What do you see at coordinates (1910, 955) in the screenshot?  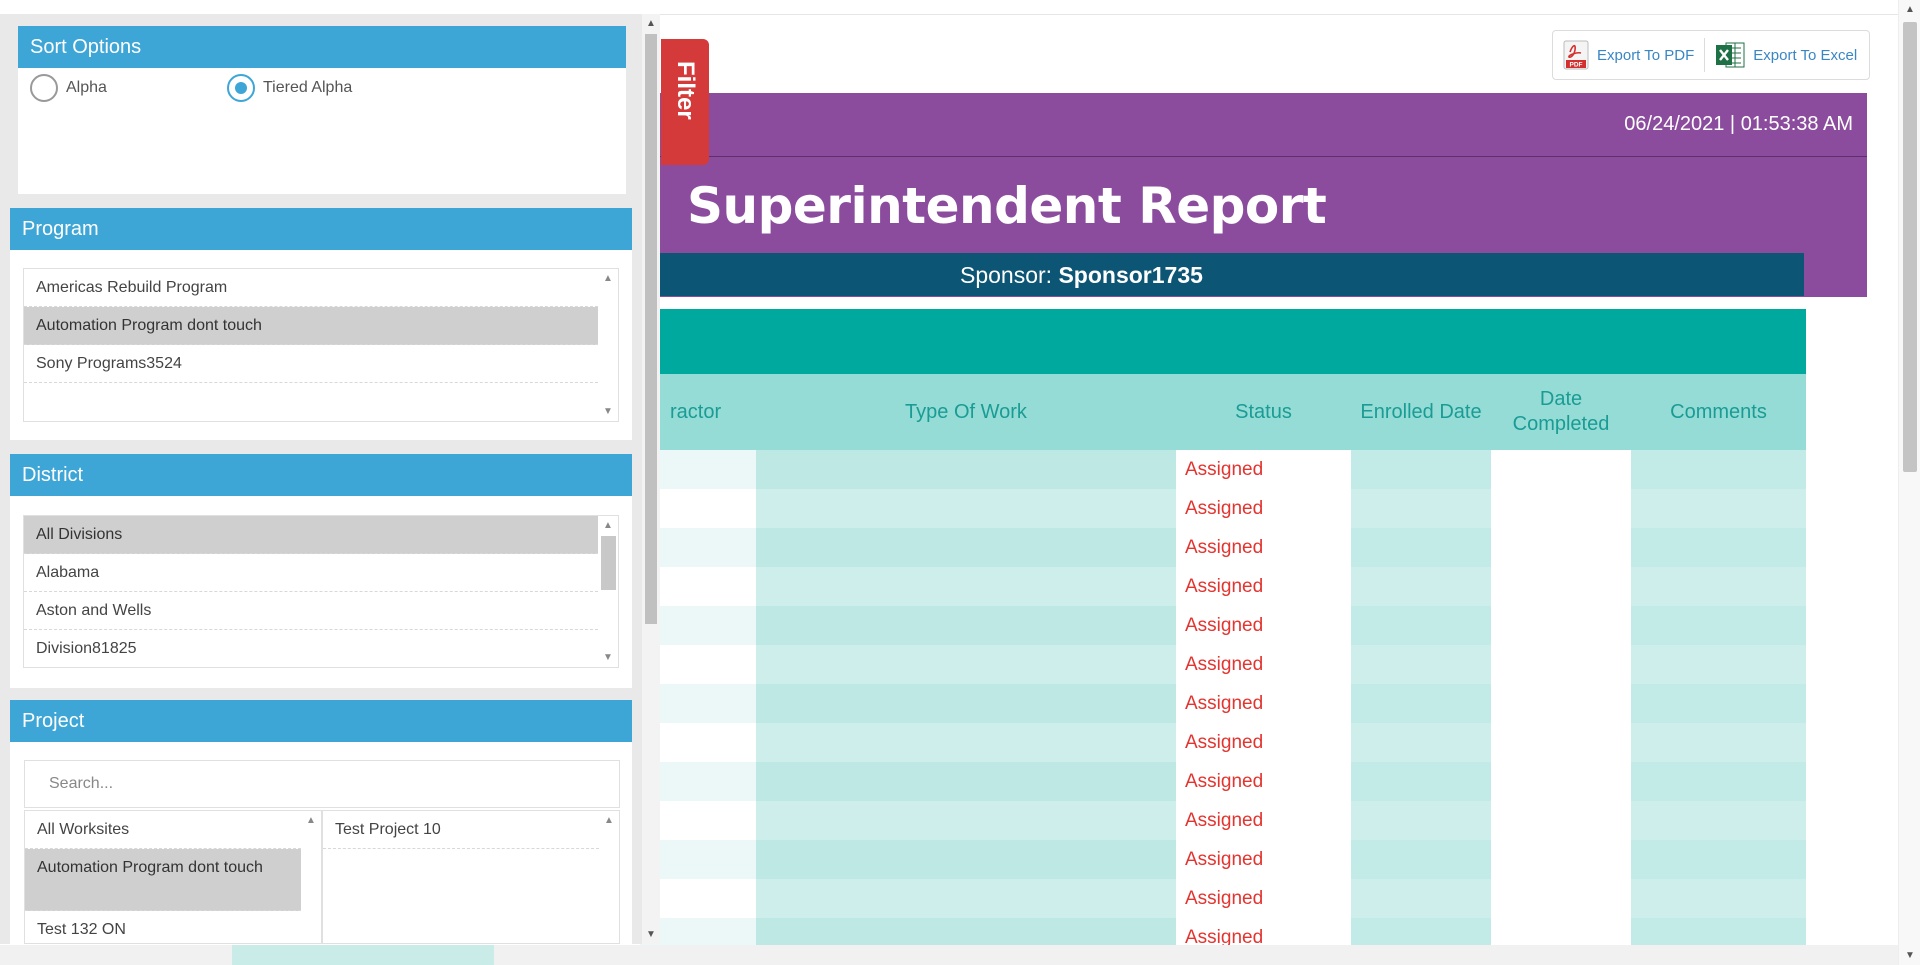 I see `scroll-down-icon: ▼` at bounding box center [1910, 955].